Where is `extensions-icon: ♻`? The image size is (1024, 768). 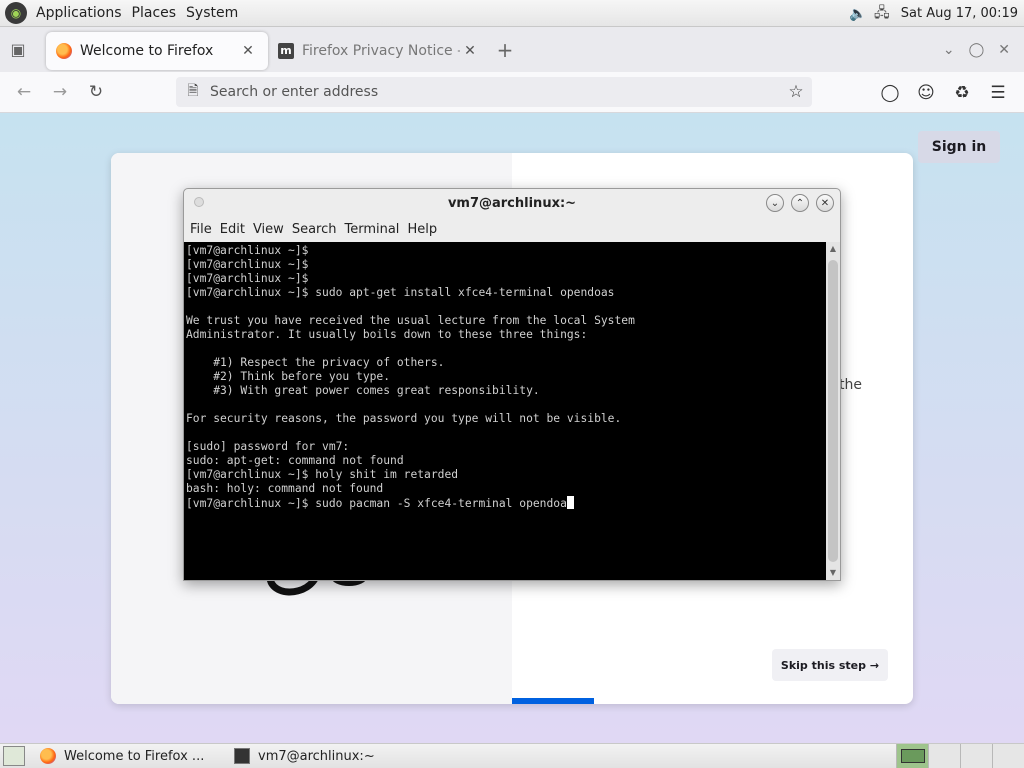
extensions-icon: ♻ is located at coordinates (962, 93).